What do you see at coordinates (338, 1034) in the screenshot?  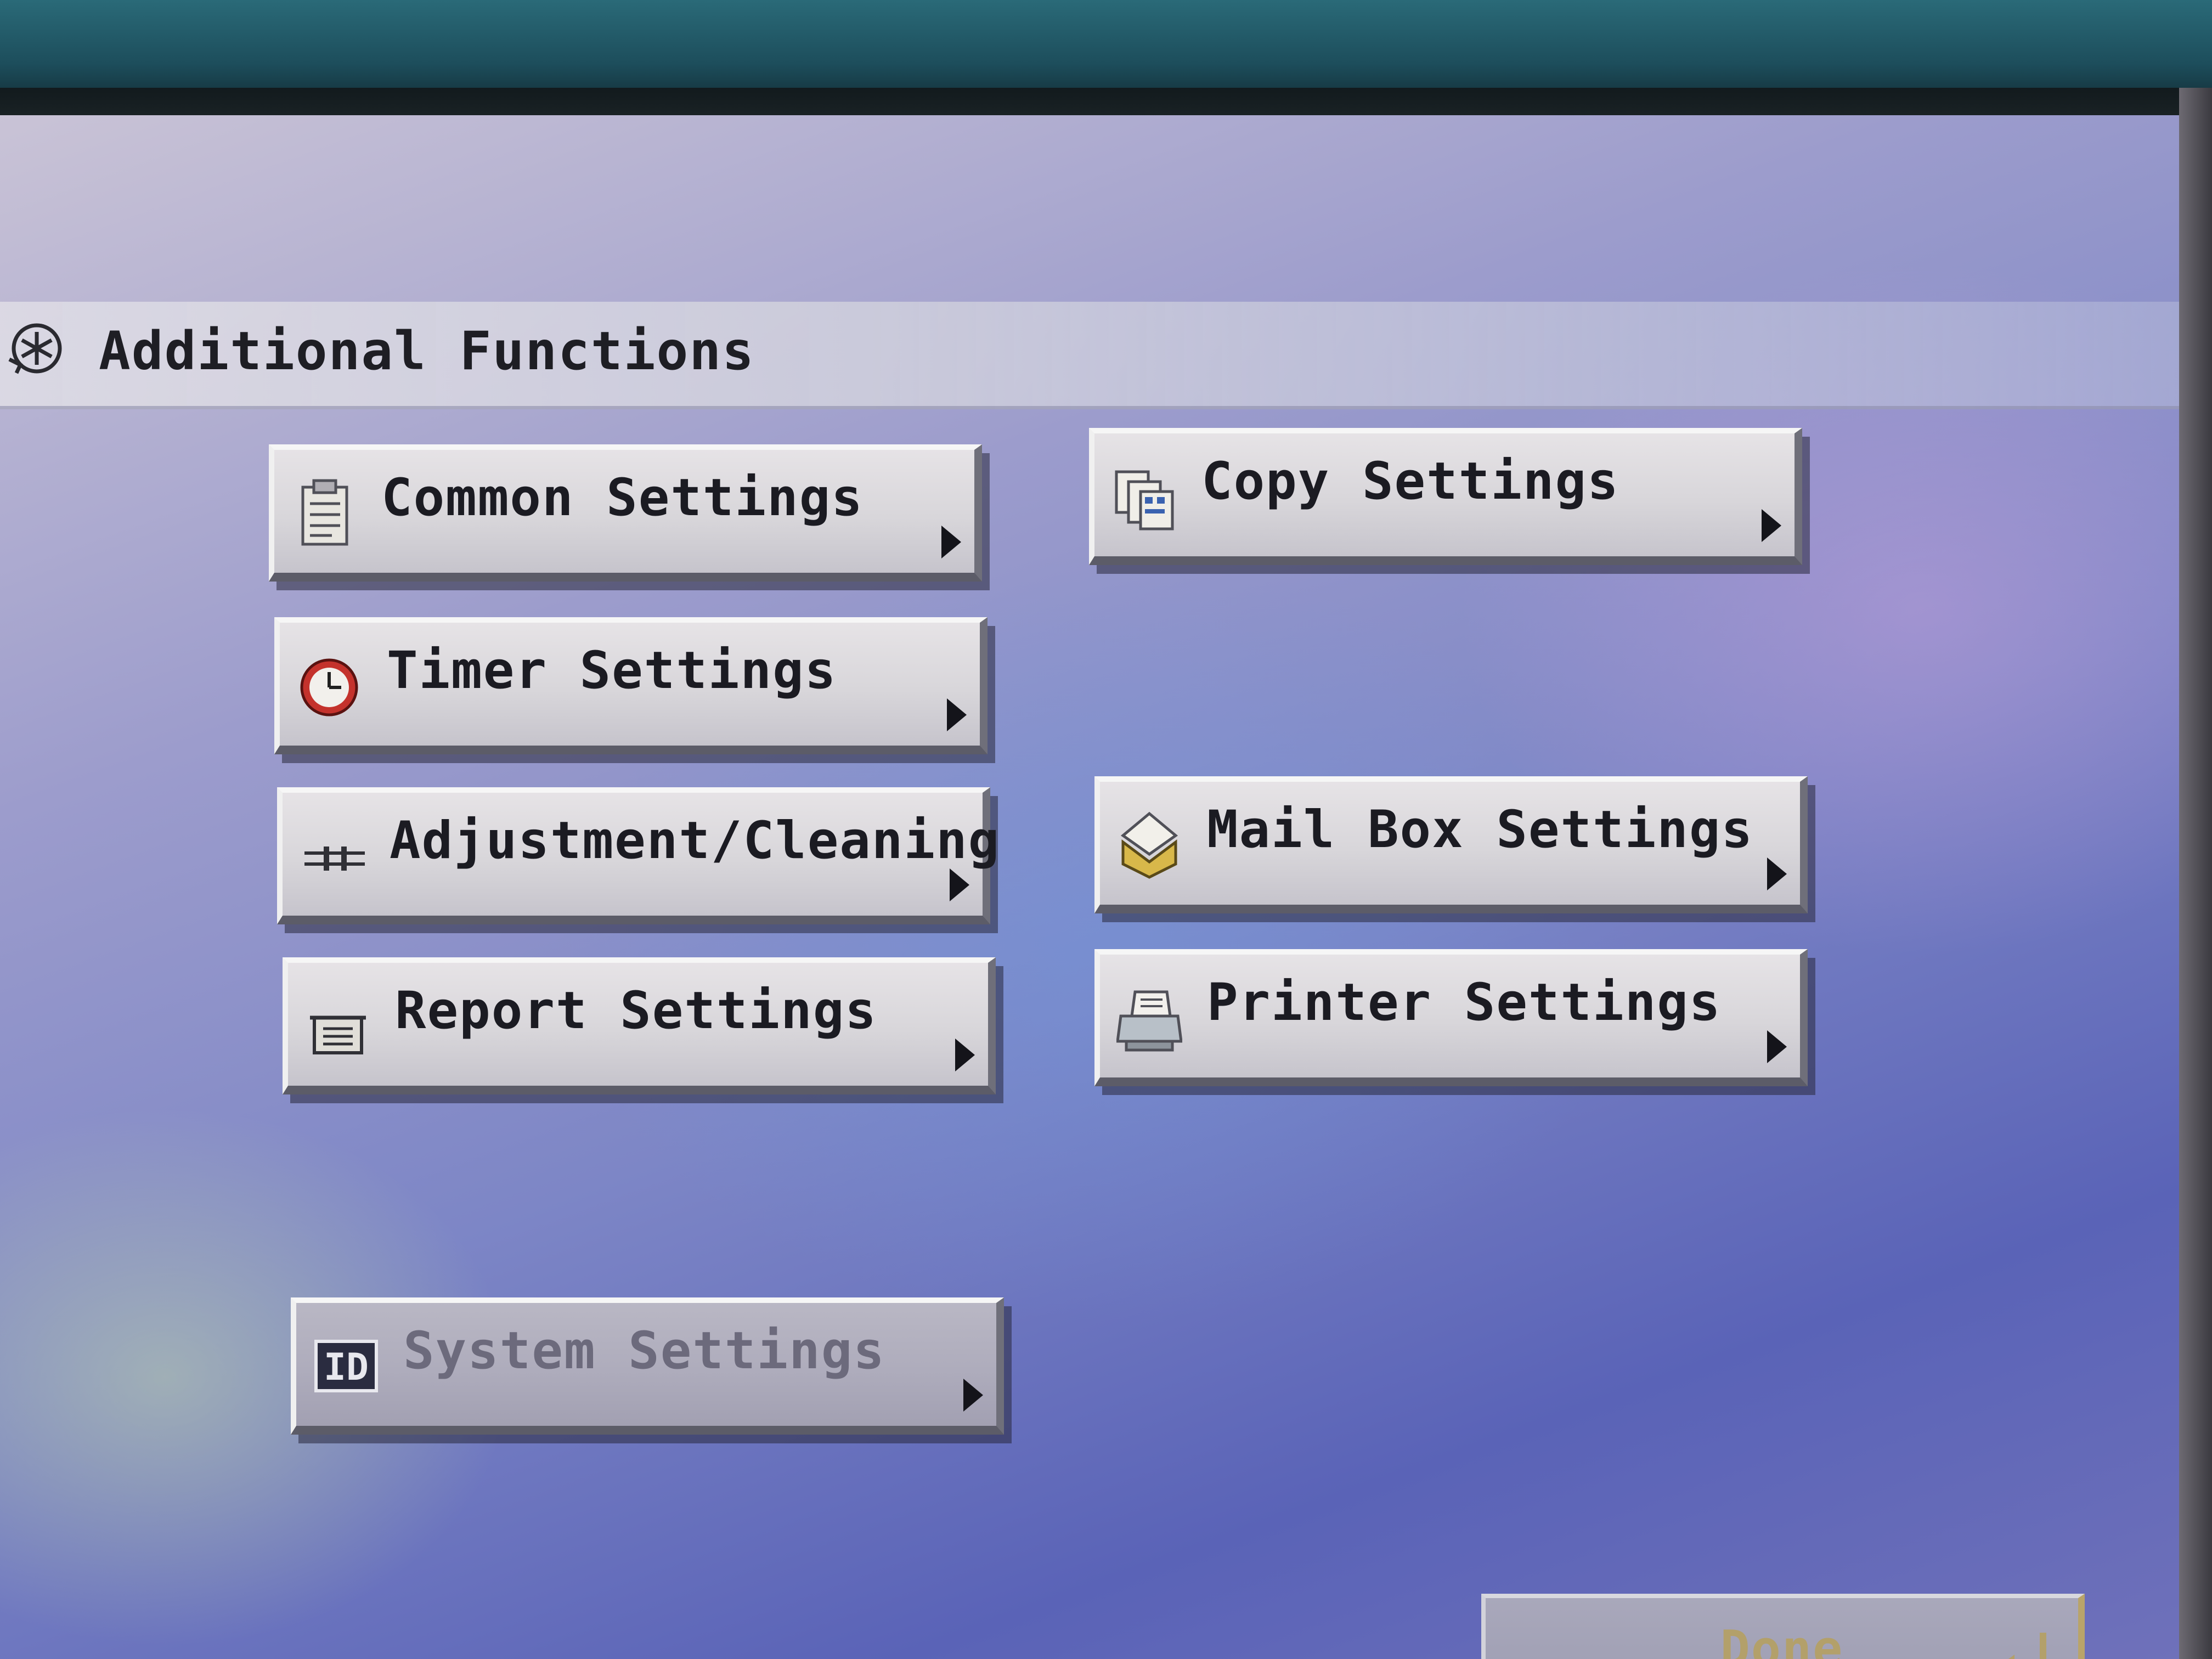 I see `report-icon` at bounding box center [338, 1034].